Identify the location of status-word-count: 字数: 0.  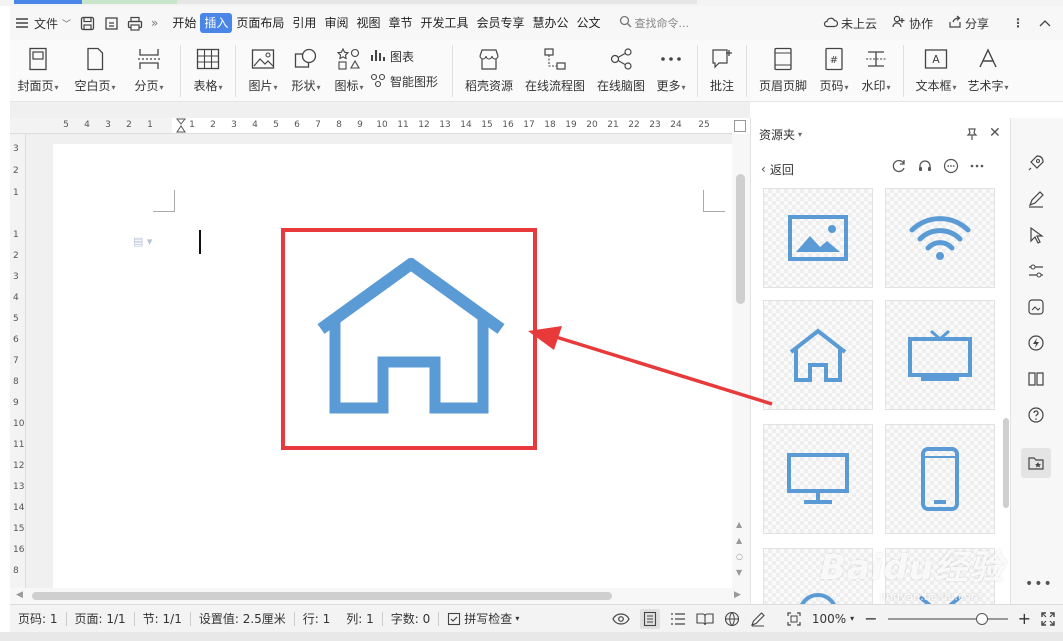
(411, 618).